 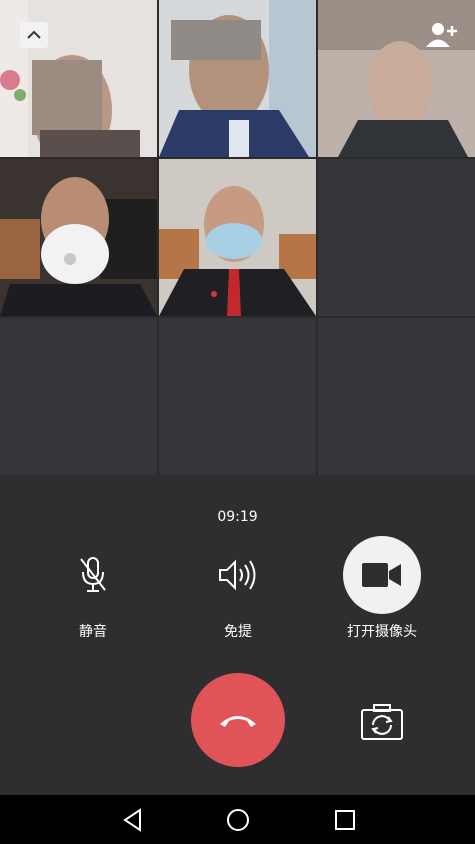 I want to click on mute-button: 静音, so click(x=93, y=588).